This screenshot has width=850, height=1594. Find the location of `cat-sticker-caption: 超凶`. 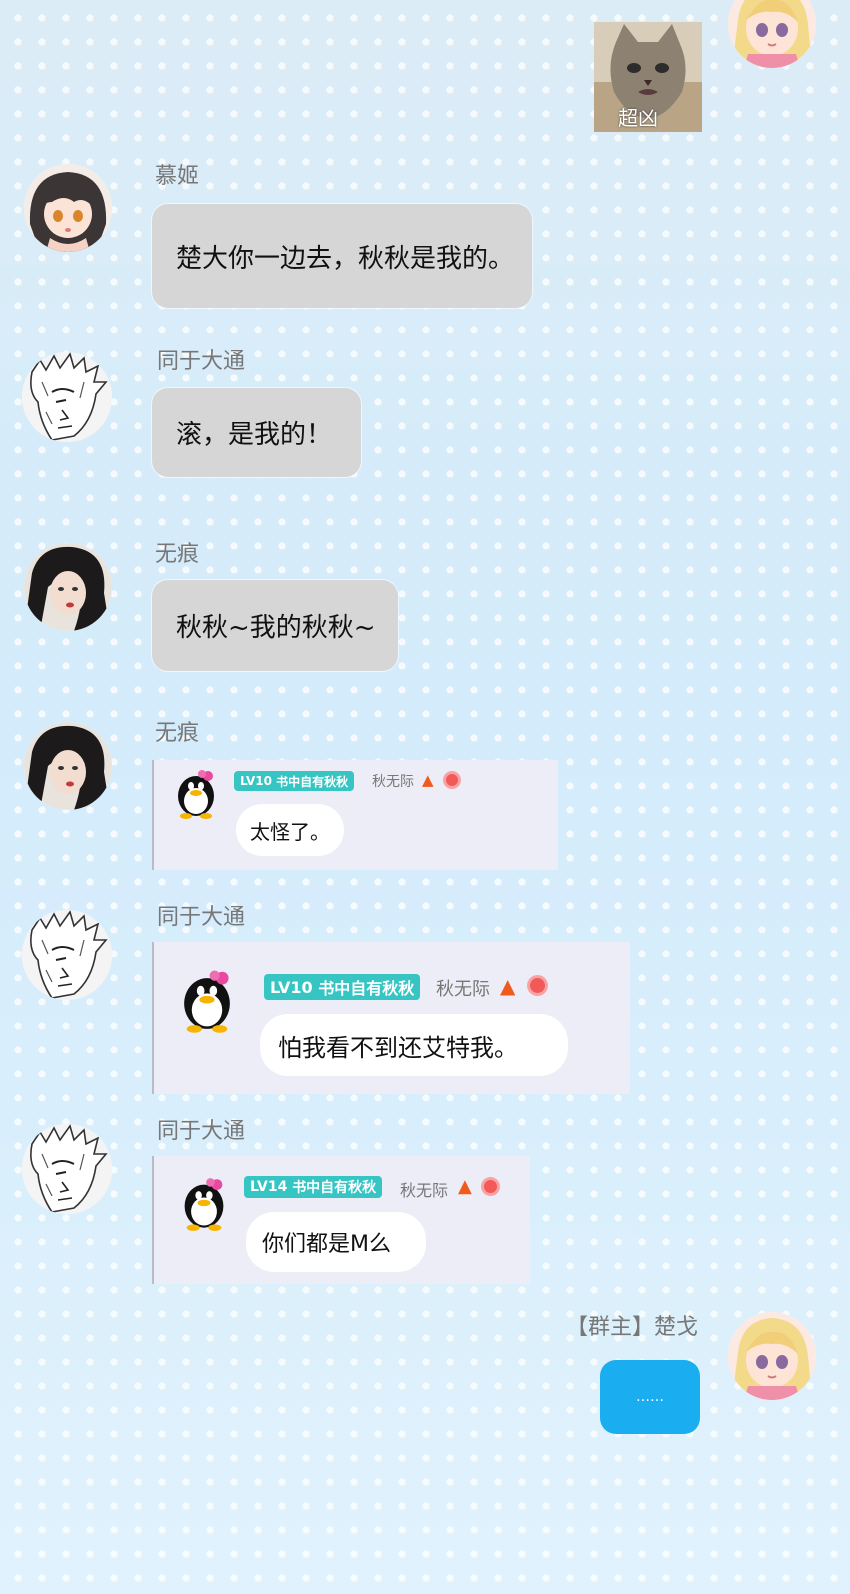

cat-sticker-caption: 超凶 is located at coordinates (638, 118).